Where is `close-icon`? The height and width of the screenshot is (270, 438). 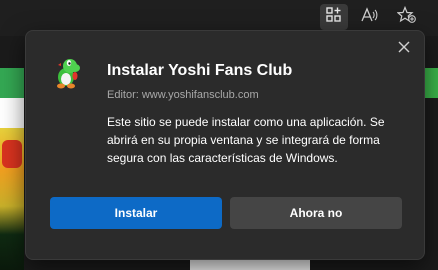 close-icon is located at coordinates (404, 49).